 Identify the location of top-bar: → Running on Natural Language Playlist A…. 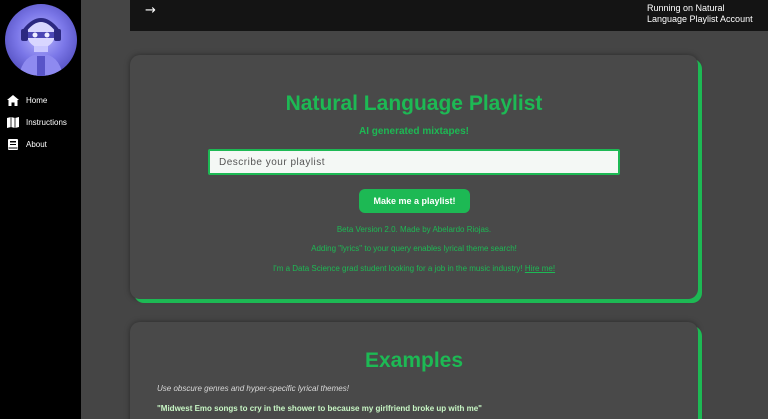
(449, 15).